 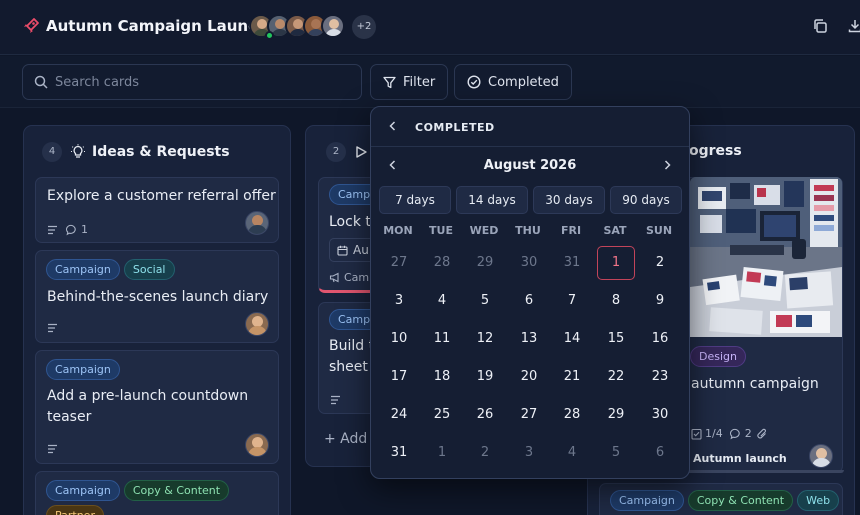 I want to click on member-avatars, so click(x=297, y=27).